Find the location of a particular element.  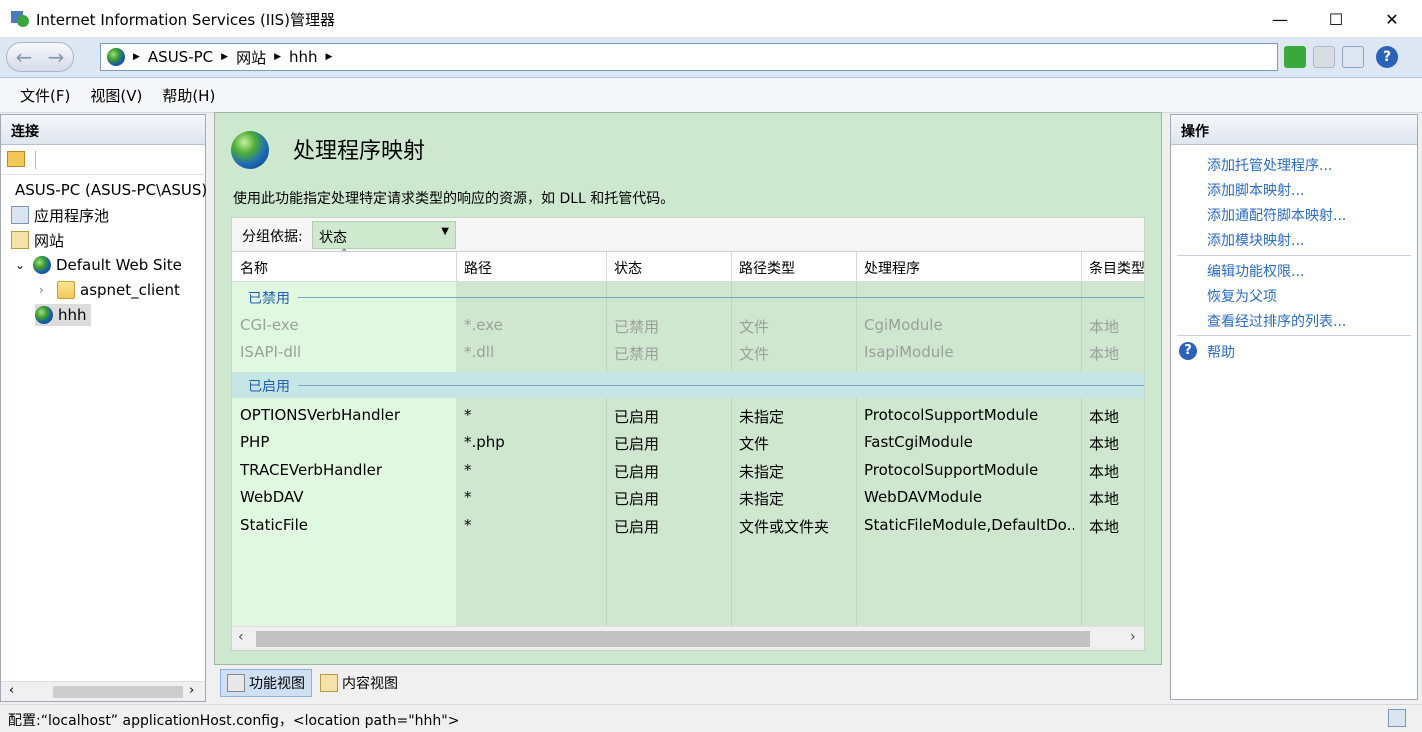

group-header-enabled: 已启用 is located at coordinates (688, 385).